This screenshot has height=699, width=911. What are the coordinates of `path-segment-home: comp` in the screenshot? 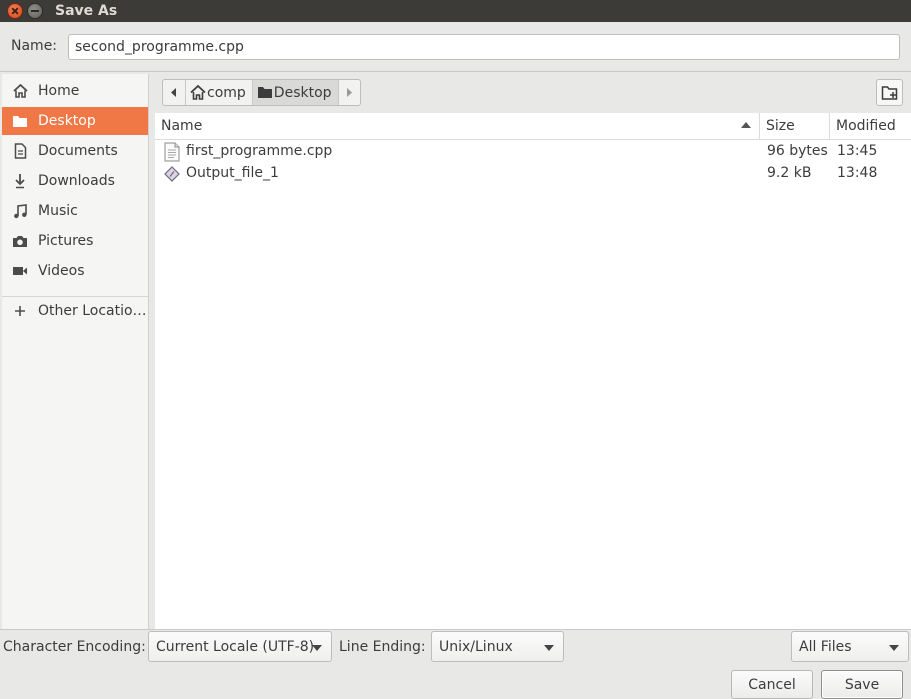 It's located at (218, 92).